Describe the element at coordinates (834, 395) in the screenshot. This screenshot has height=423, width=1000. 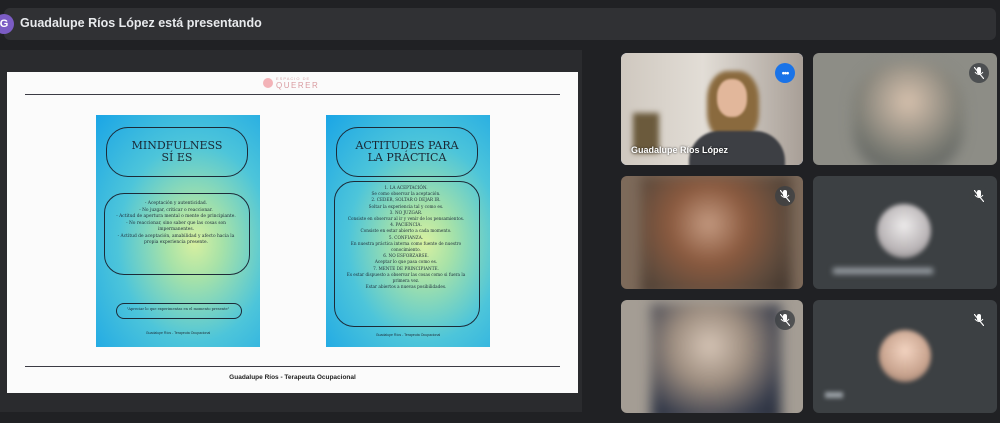
I see `participant-6-name-blurred` at that location.